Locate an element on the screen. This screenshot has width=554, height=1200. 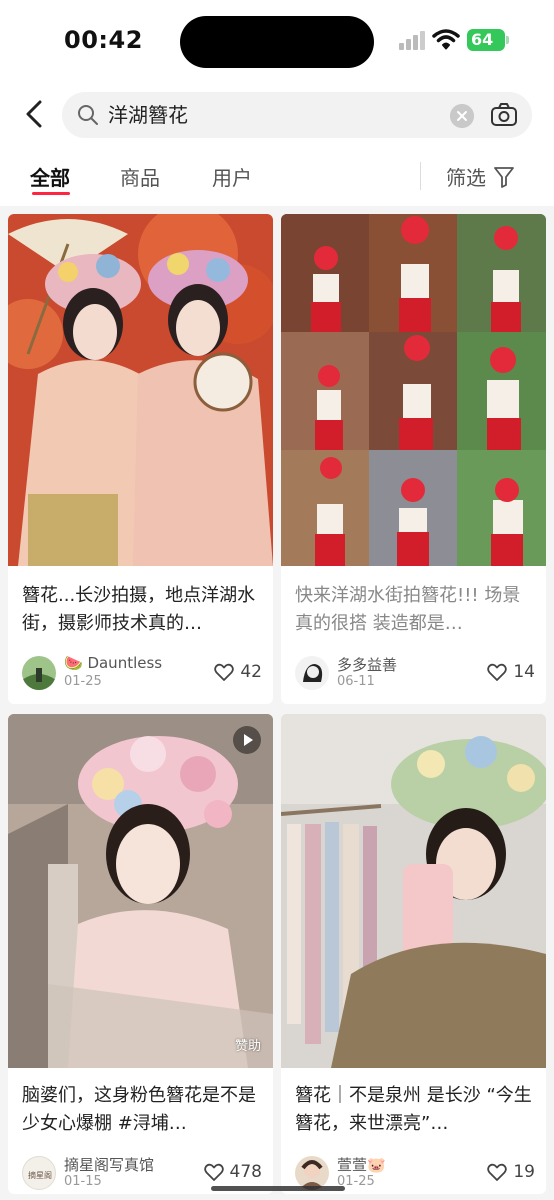
like-count: 14 is located at coordinates (524, 672).